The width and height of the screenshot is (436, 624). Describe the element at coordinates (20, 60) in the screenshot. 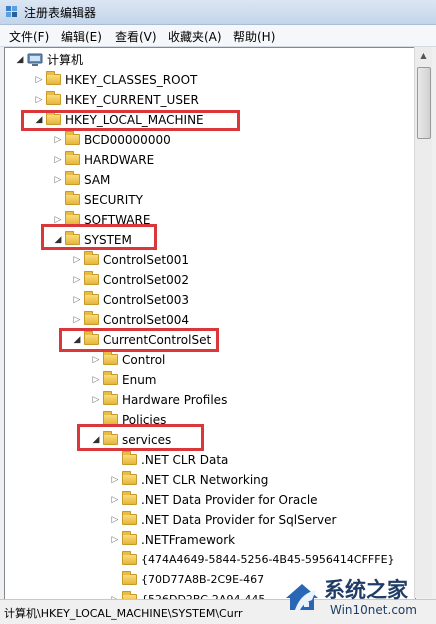

I see `collapse-arrow-icon: ◢` at that location.